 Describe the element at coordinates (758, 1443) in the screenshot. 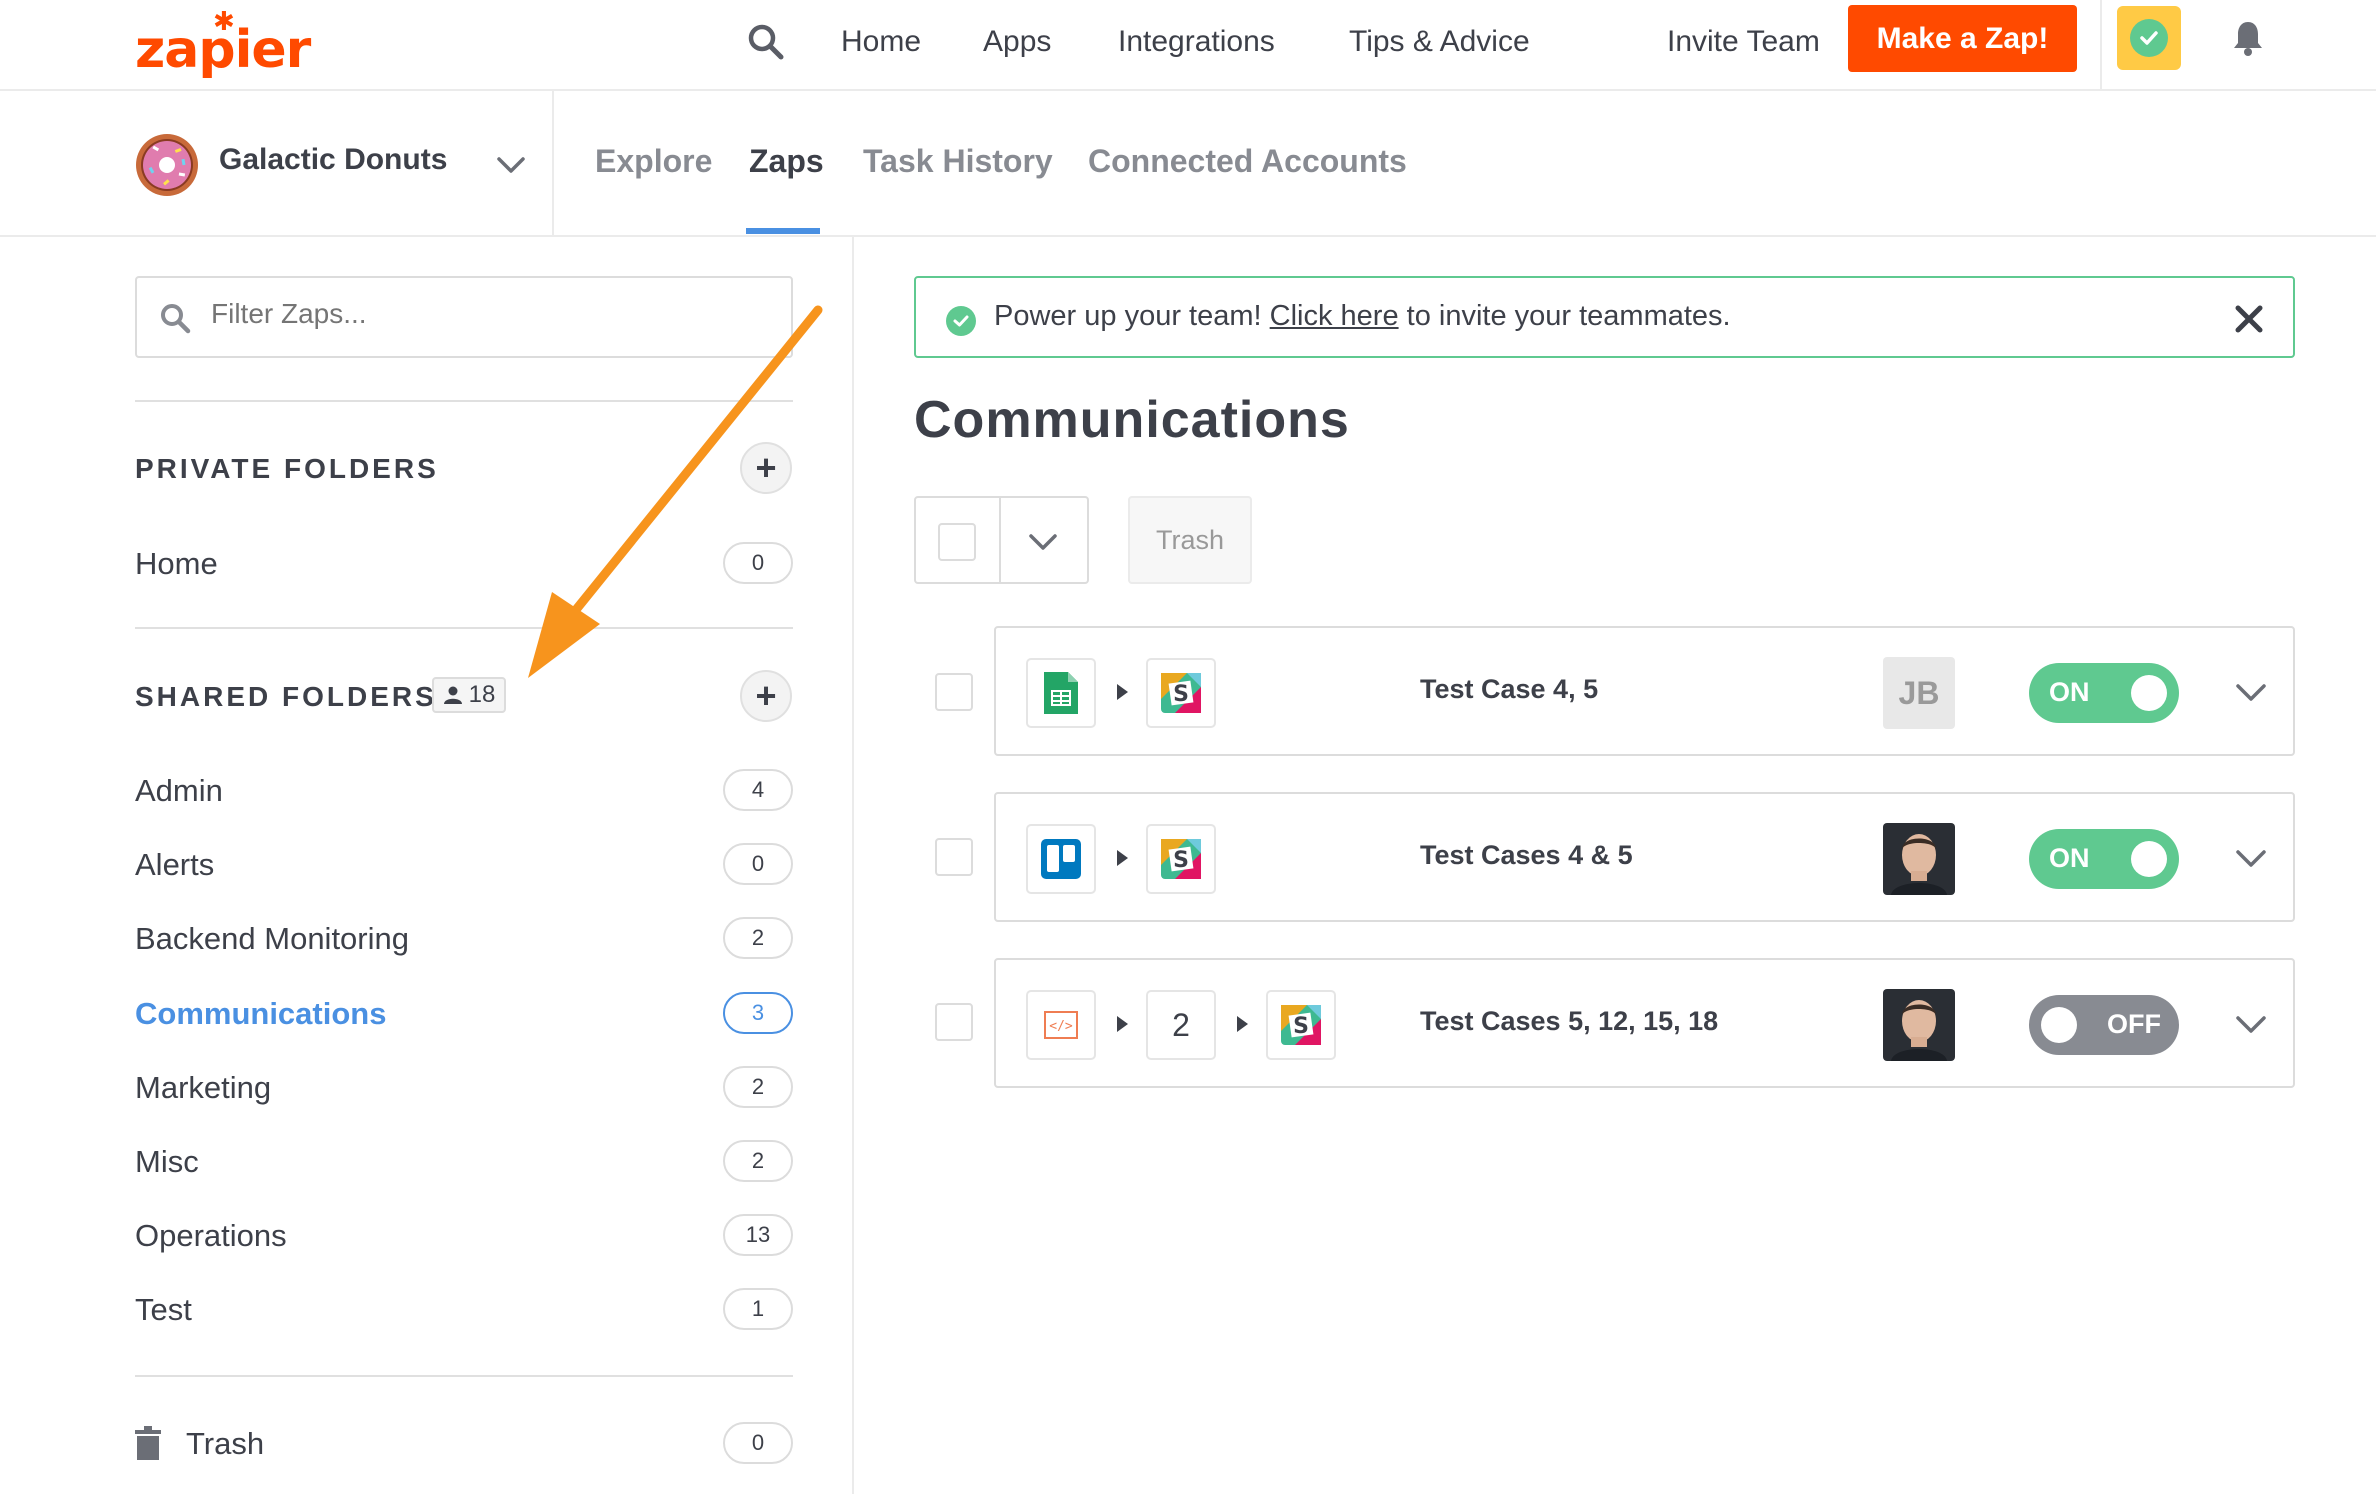

I see `folder-count: 0` at that location.